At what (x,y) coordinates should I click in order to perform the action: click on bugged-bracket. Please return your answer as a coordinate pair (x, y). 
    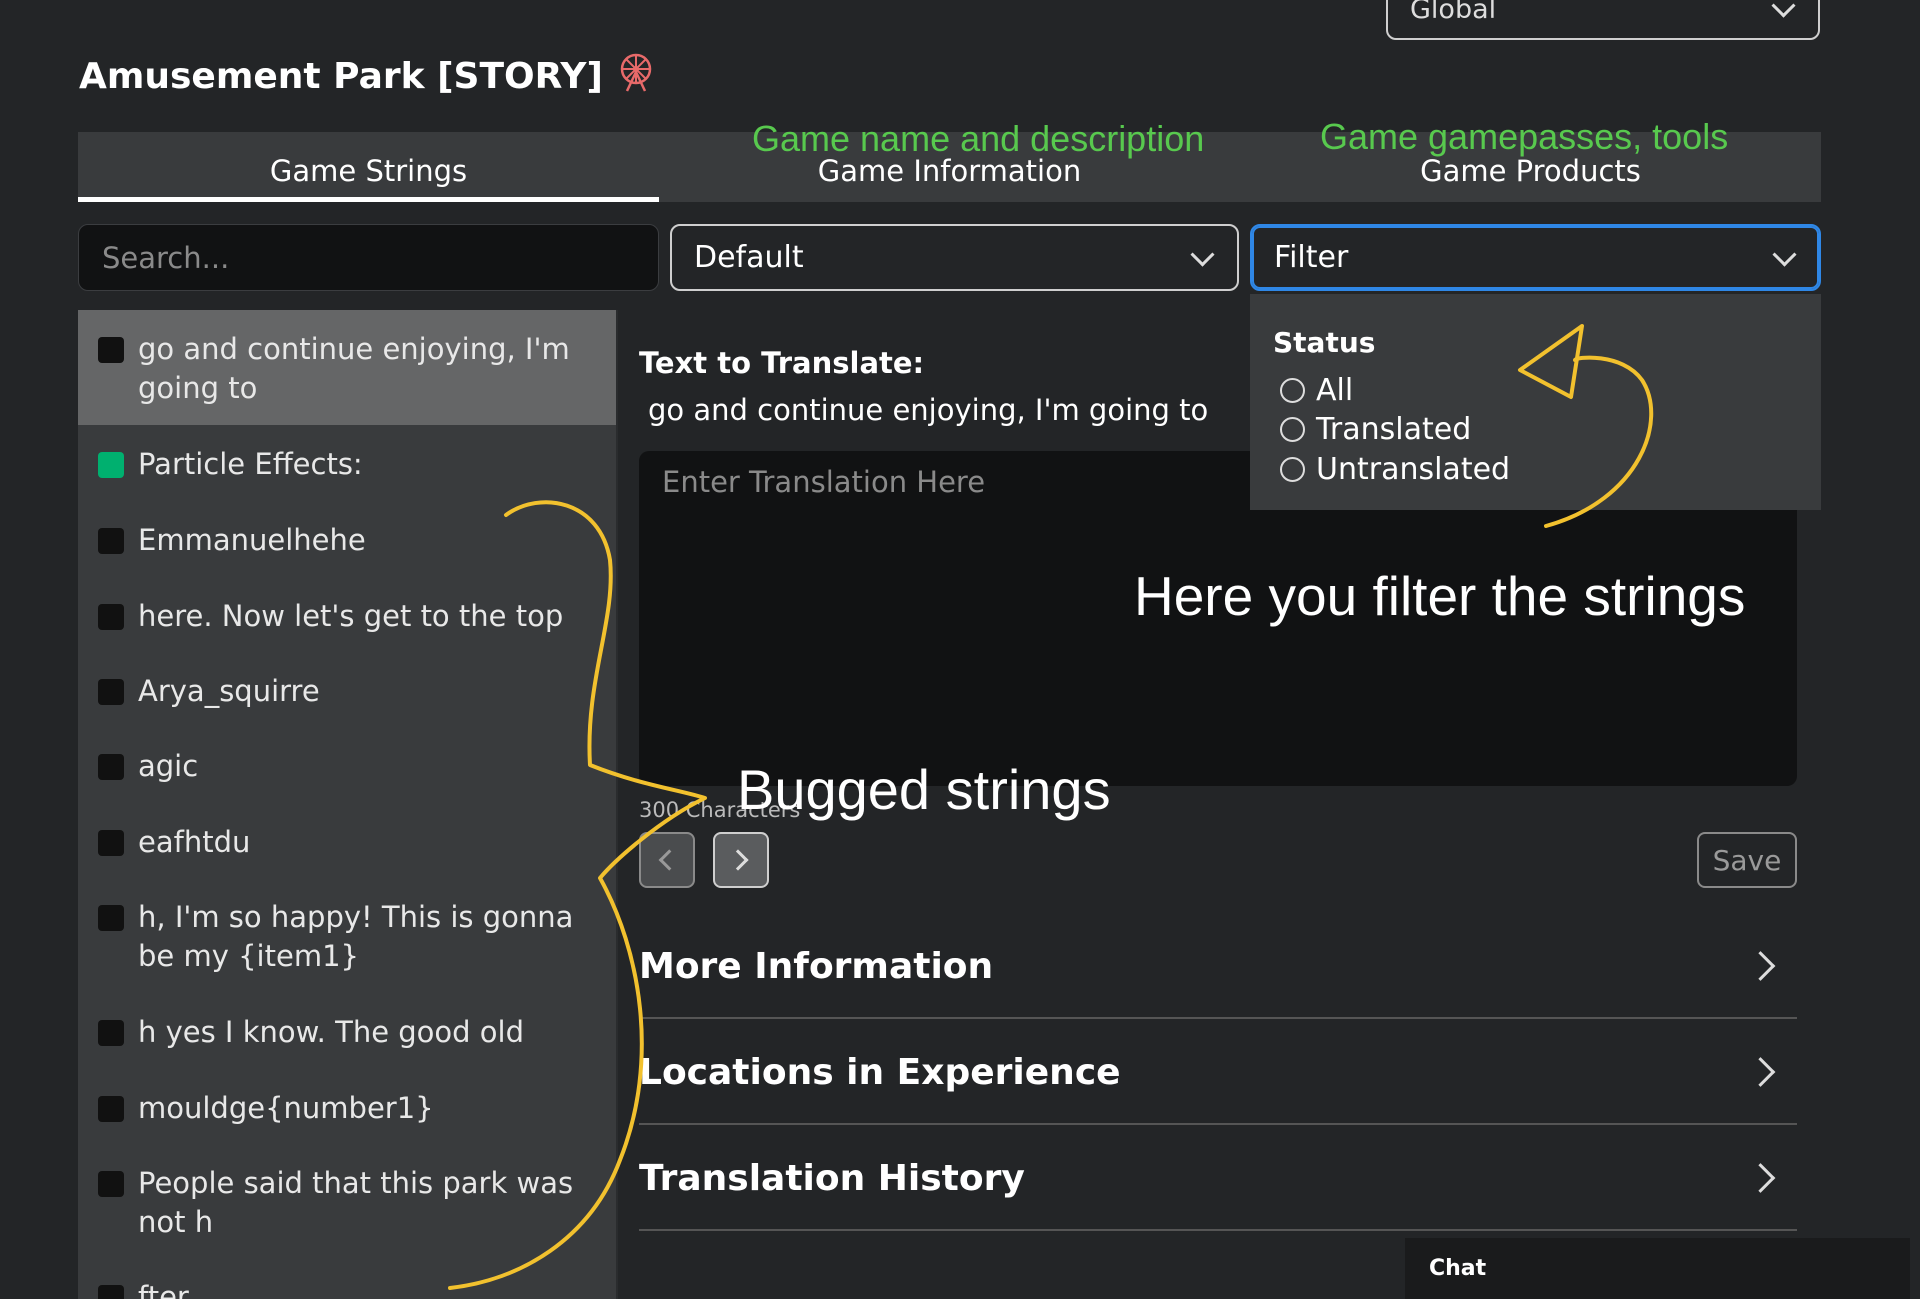
    Looking at the image, I should click on (577, 895).